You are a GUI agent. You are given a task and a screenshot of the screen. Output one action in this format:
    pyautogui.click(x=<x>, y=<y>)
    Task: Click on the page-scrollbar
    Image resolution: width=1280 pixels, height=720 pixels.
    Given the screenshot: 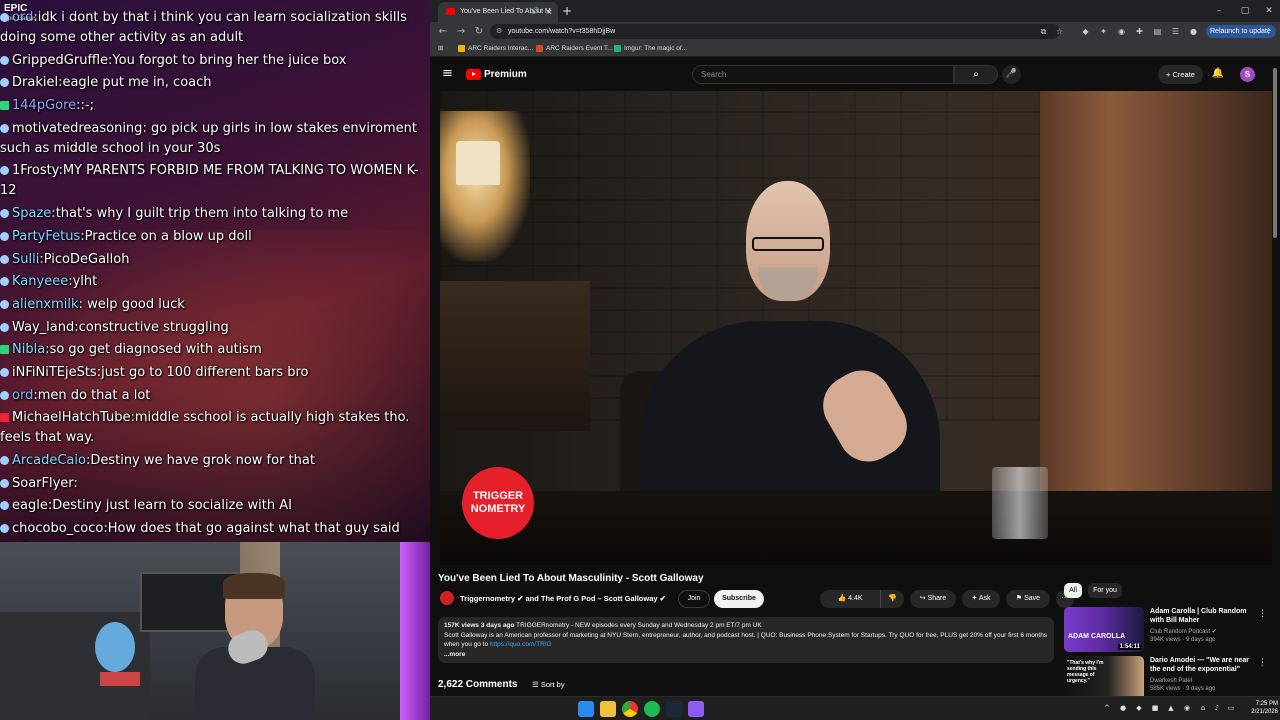 What is the action you would take?
    pyautogui.click(x=1275, y=382)
    